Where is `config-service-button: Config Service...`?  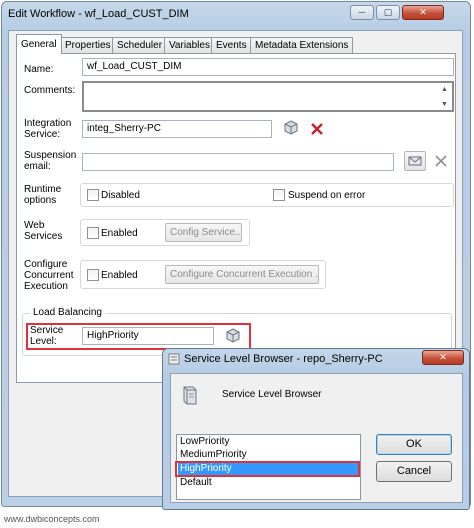 config-service-button: Config Service... is located at coordinates (203, 232).